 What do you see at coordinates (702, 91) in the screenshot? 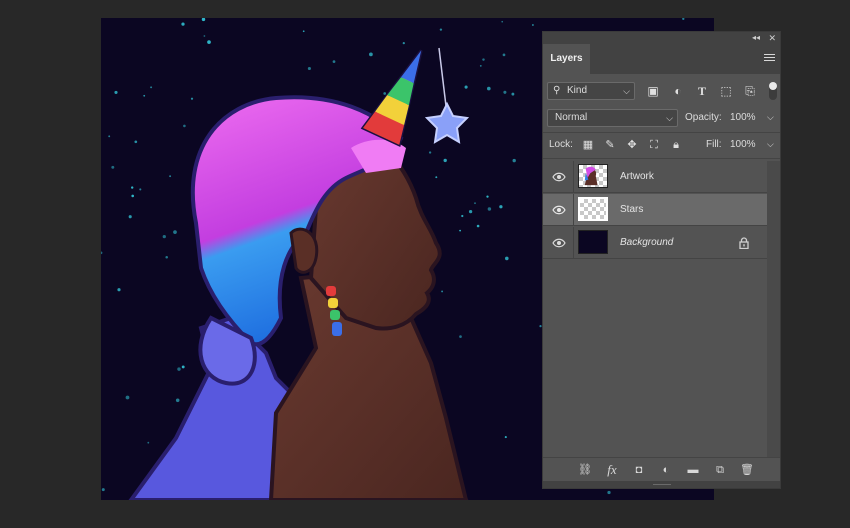
I see `type-filter-icon: T` at bounding box center [702, 91].